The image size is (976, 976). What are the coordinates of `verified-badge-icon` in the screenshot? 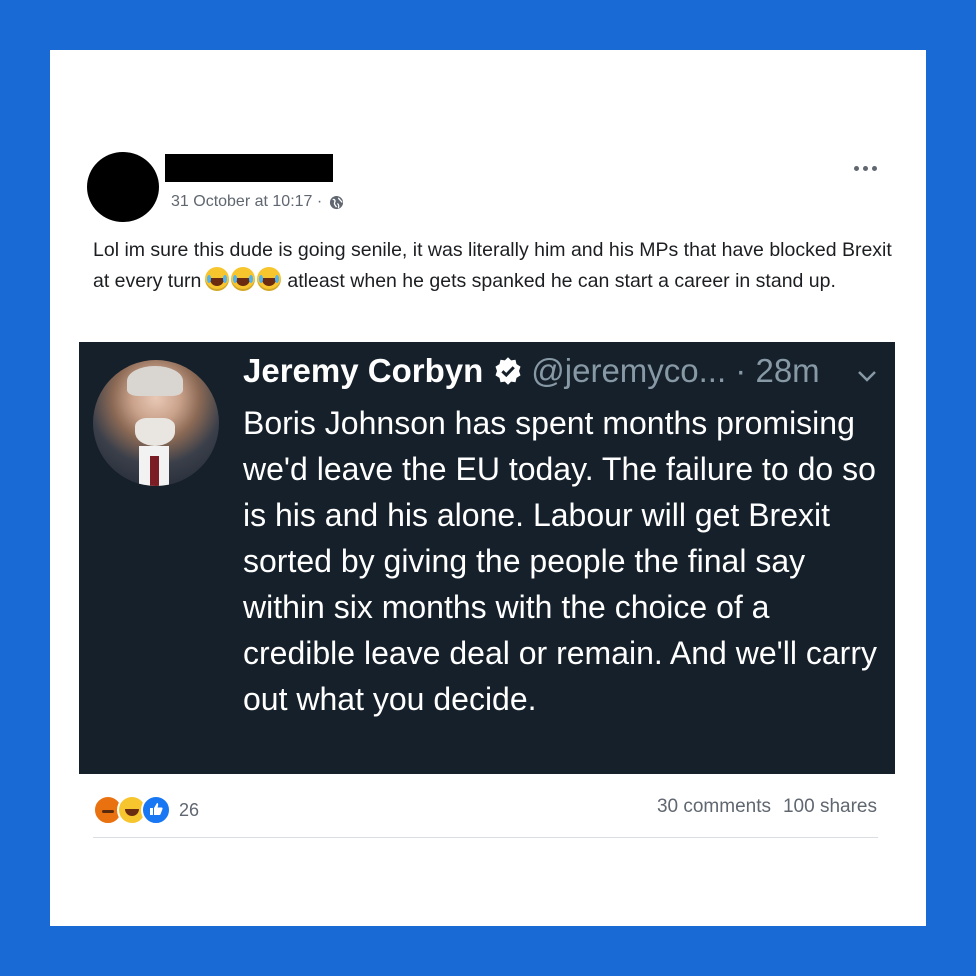 It's located at (508, 371).